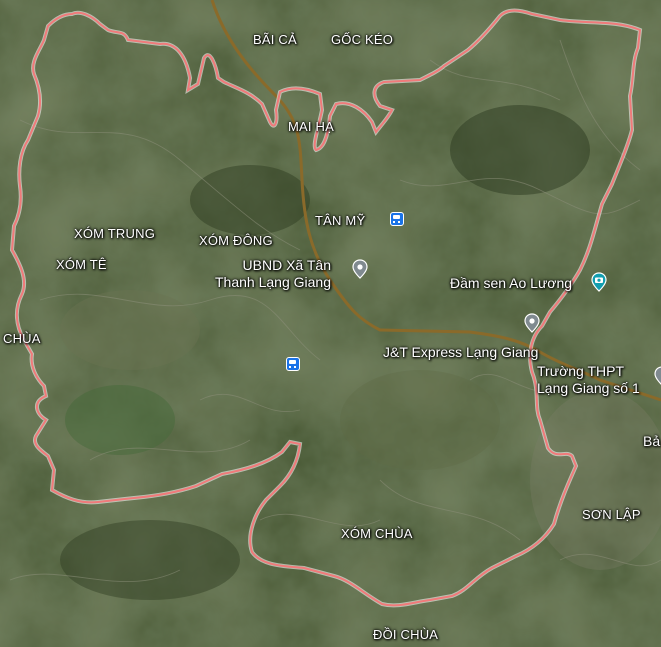 The image size is (661, 647). I want to click on poi-truong-line2: Lạng Giang số 1, so click(588, 388).